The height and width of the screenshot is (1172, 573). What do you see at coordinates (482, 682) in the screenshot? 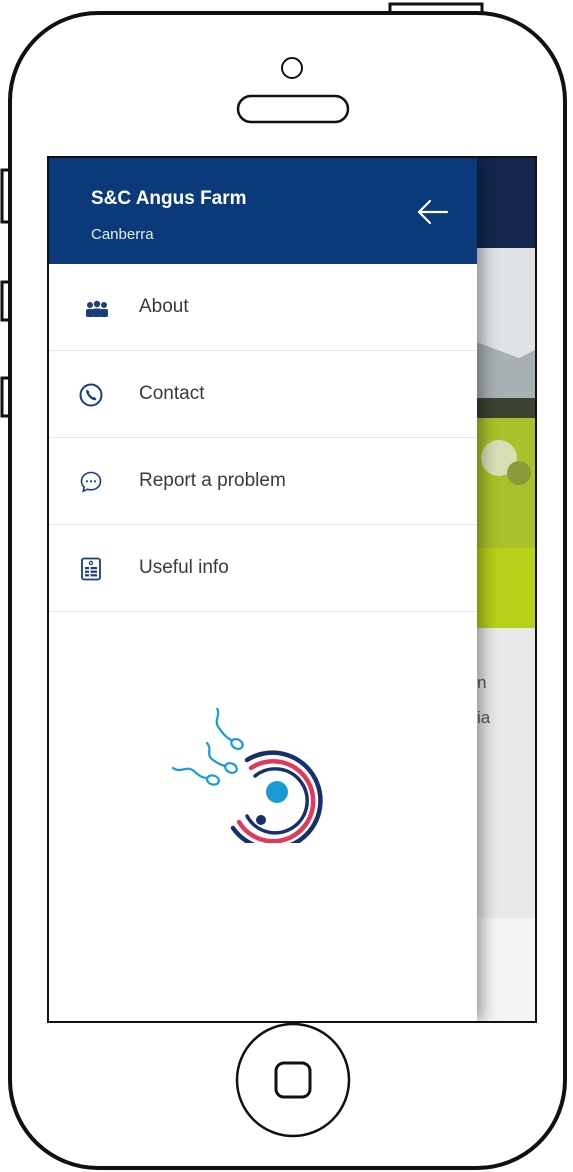
I see `background-partial-text: n` at bounding box center [482, 682].